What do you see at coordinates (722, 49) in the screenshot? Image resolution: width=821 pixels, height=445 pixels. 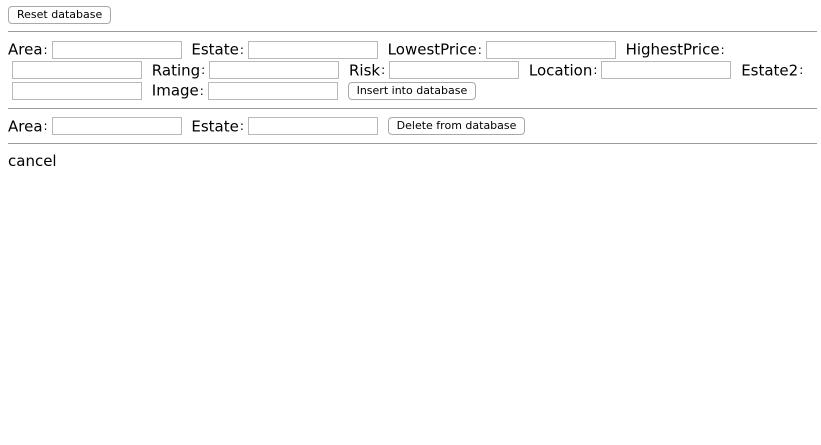 I see `highest-price-colon: :` at bounding box center [722, 49].